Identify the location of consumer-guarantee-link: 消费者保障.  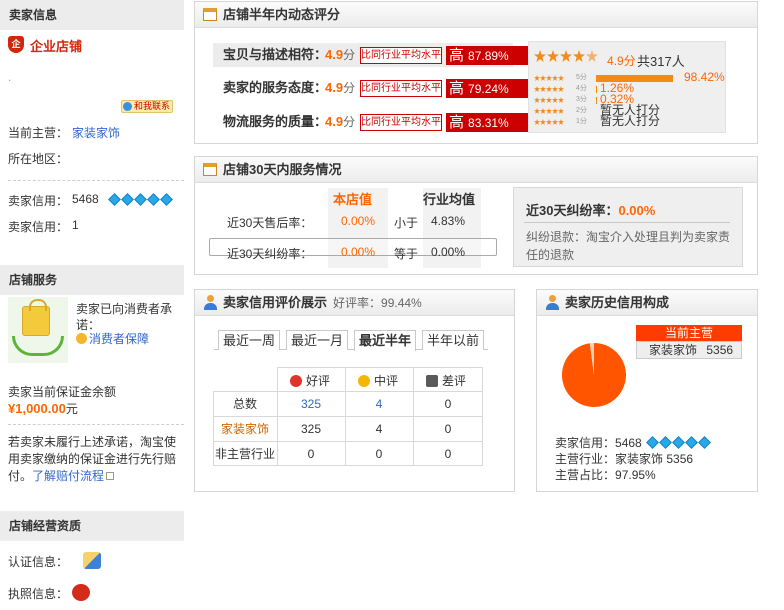
(112, 338).